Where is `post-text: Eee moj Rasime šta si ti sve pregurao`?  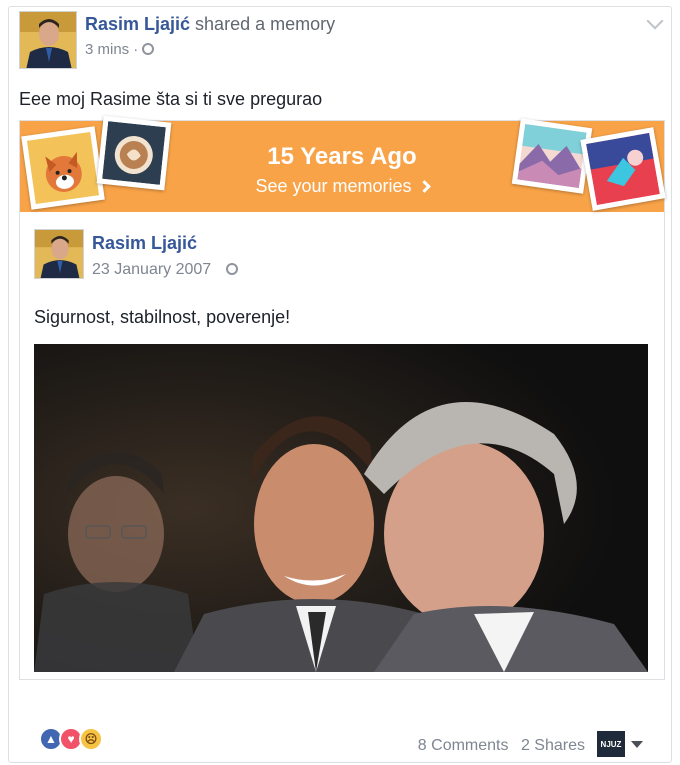 post-text: Eee moj Rasime šta si ti sve pregurao is located at coordinates (171, 99).